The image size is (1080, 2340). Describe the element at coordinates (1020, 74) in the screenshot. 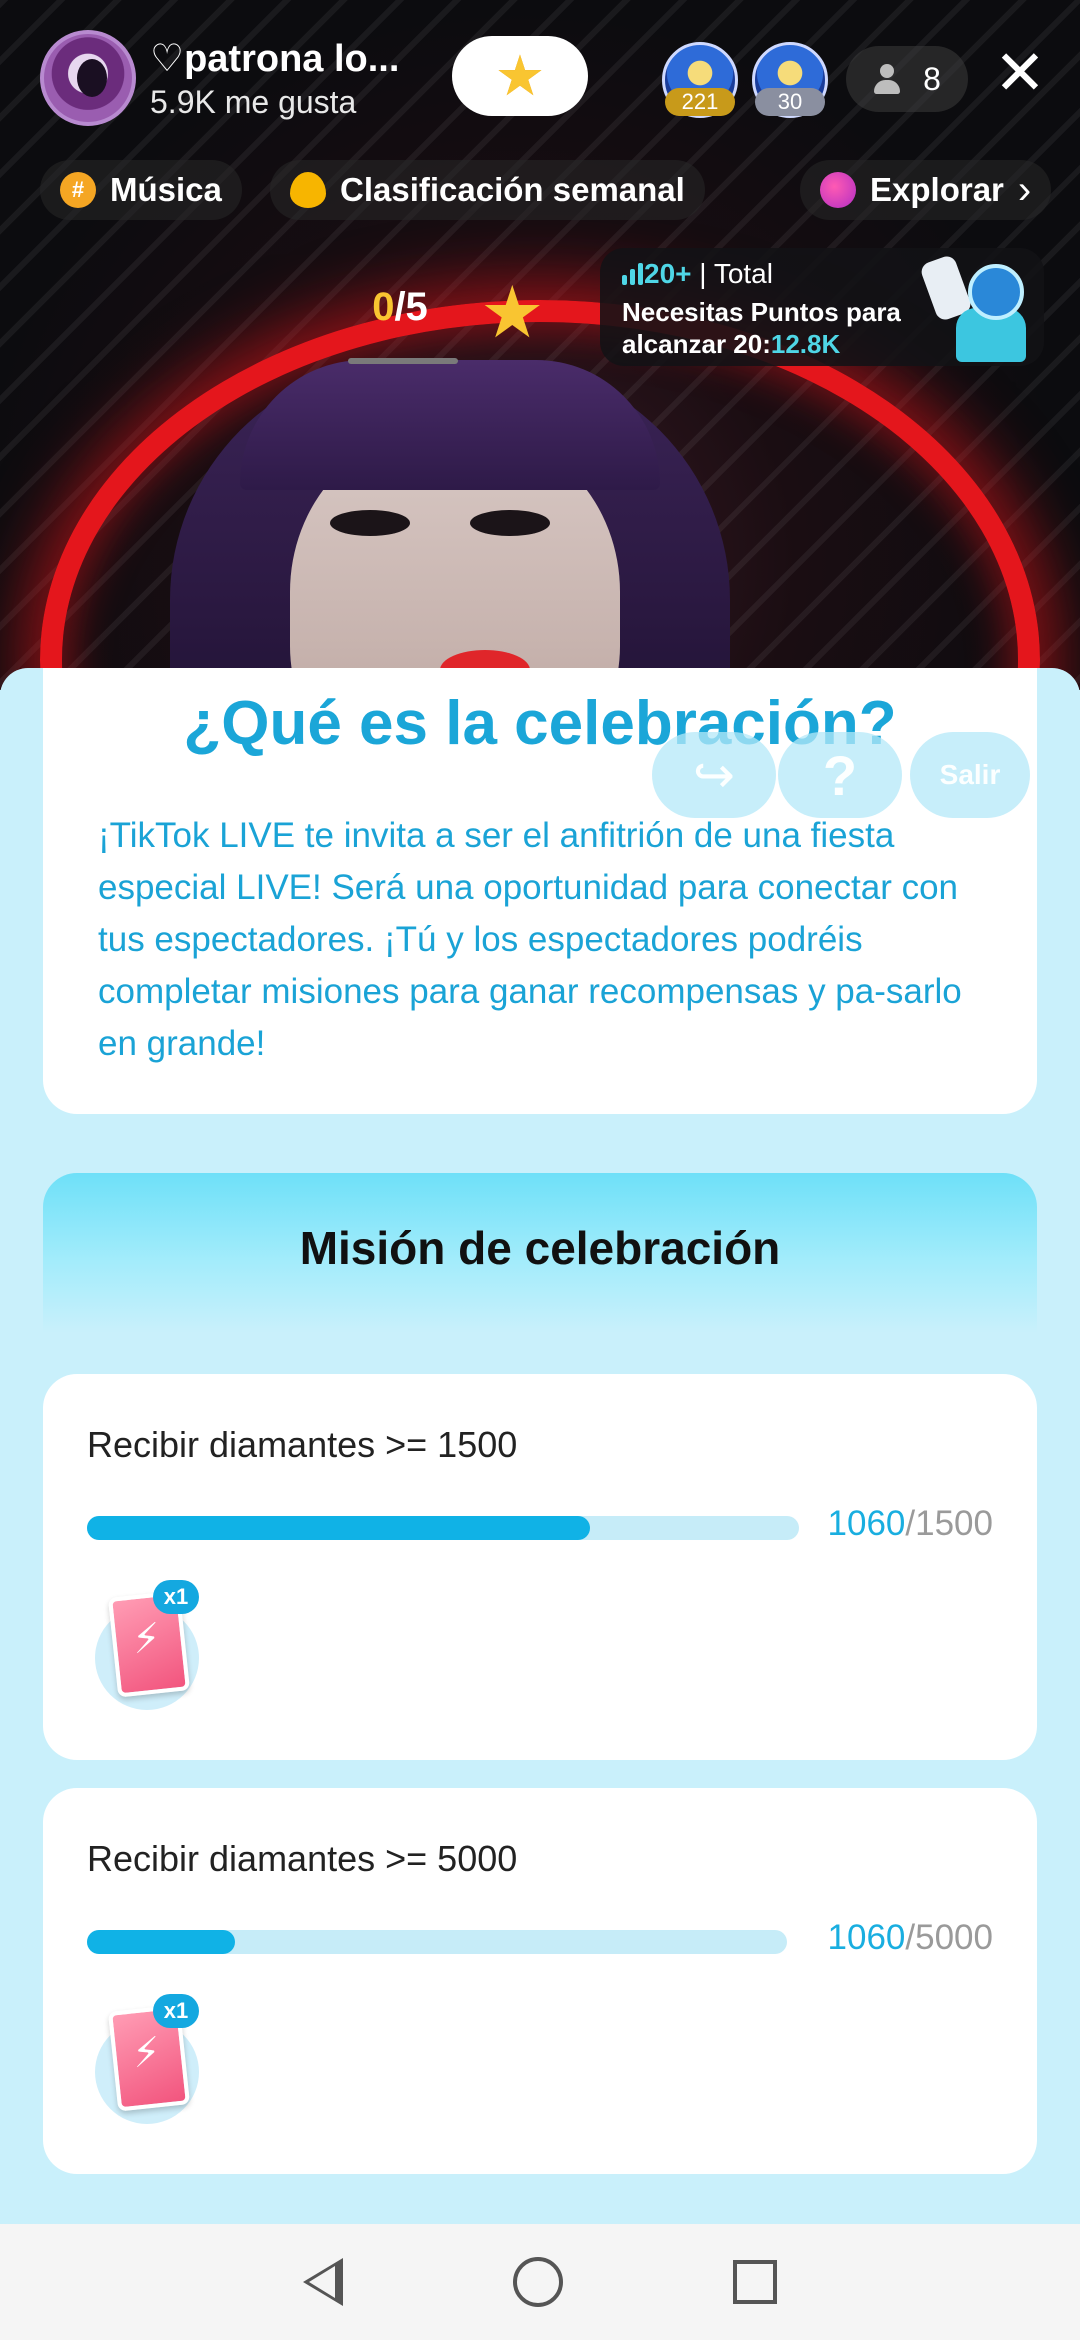

I see `close-icon: ✕` at that location.